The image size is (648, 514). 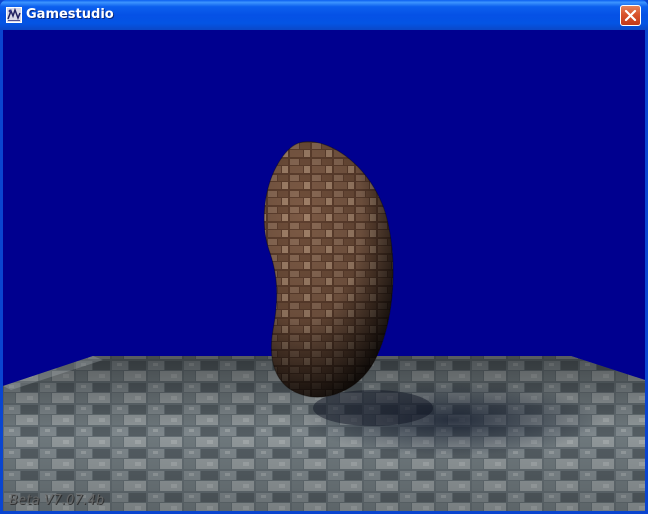 What do you see at coordinates (57, 500) in the screenshot?
I see `version-label: Beta V7.07.4b` at bounding box center [57, 500].